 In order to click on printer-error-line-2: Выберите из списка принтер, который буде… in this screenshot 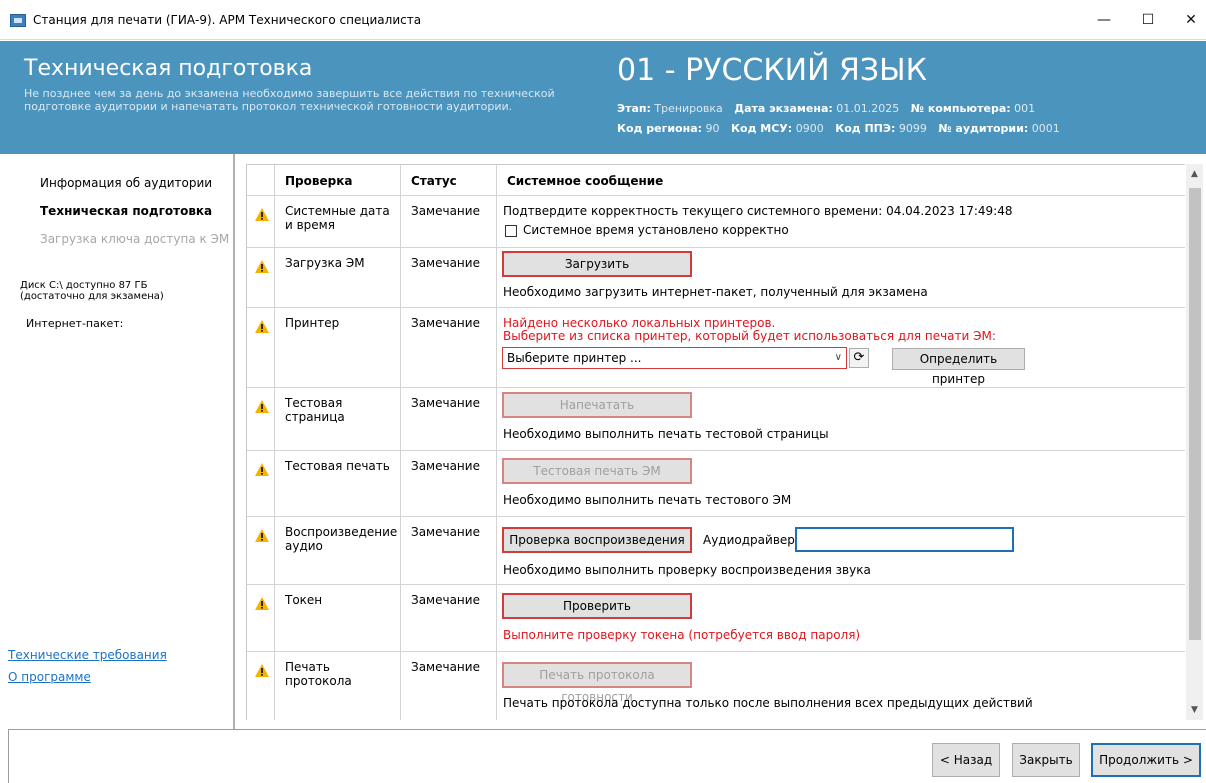, I will do `click(749, 336)`.